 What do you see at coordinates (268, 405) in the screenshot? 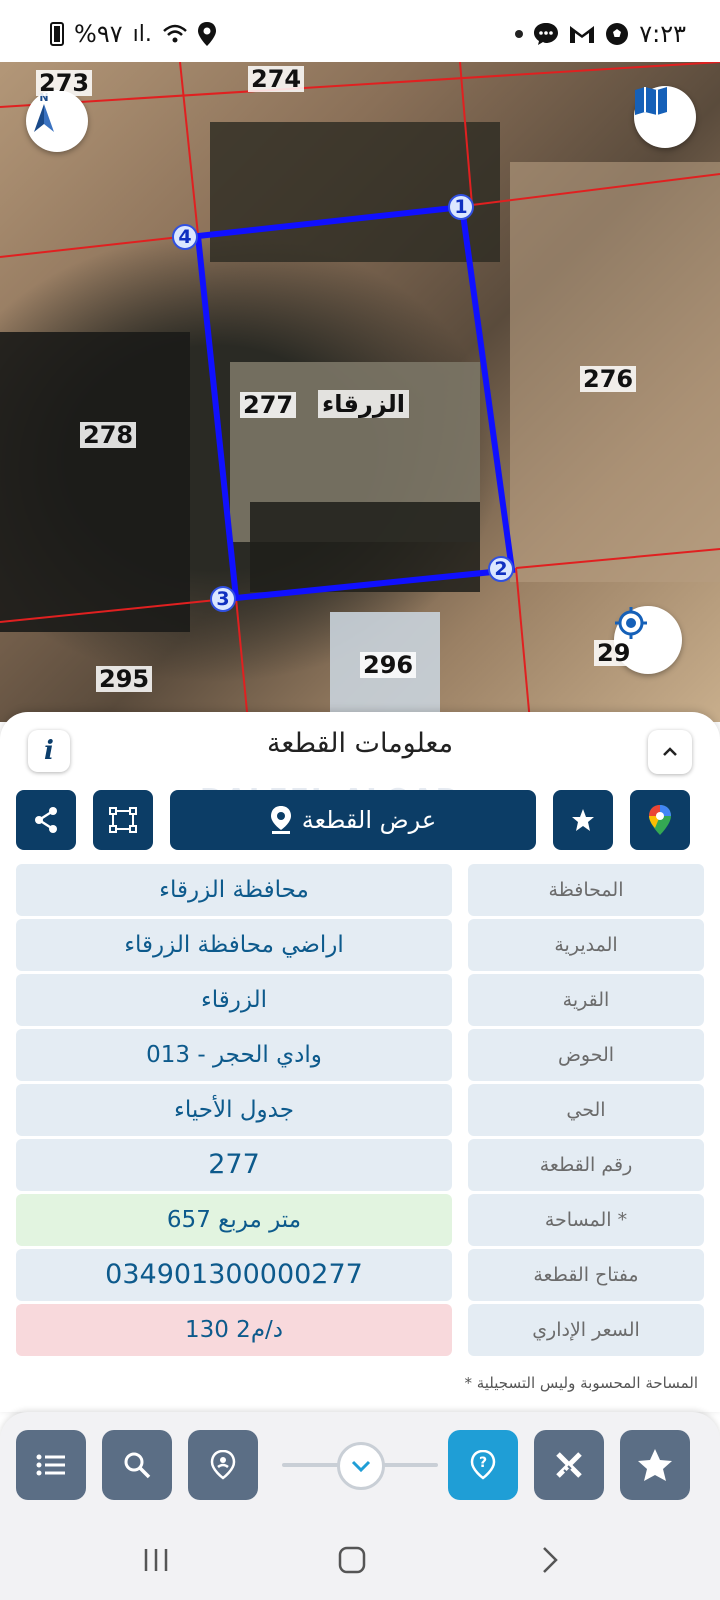
I see `parcel-label-277: 277` at bounding box center [268, 405].